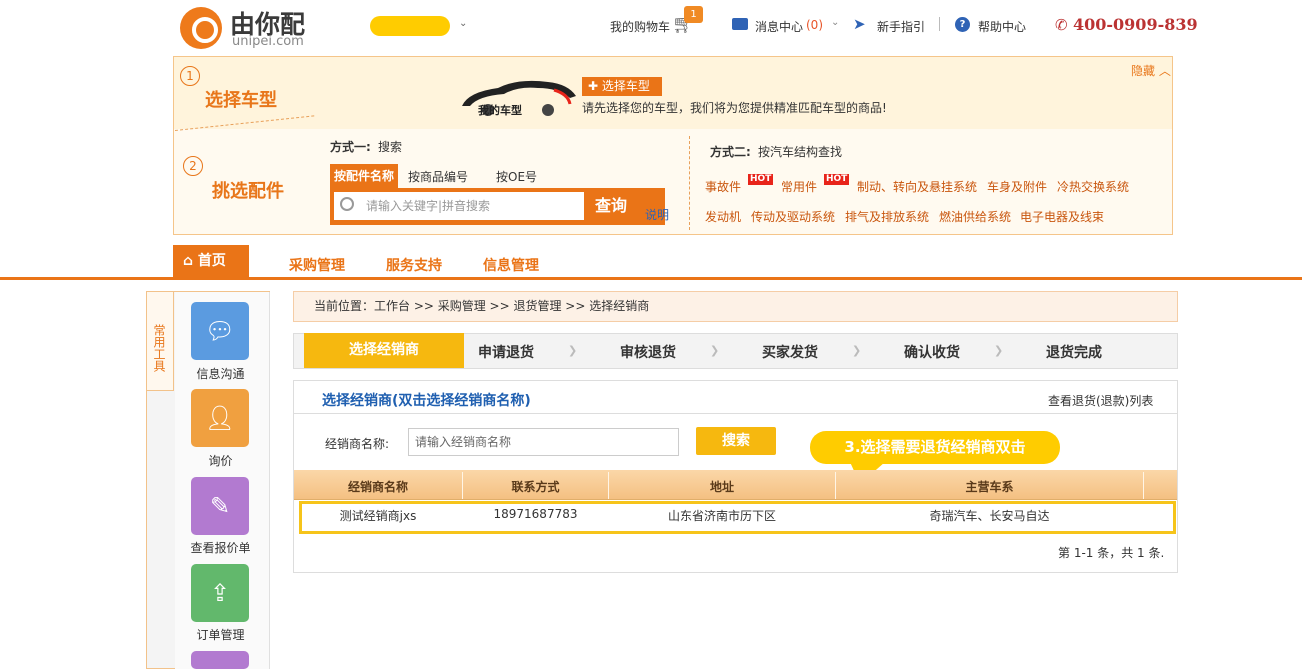 Image resolution: width=1302 pixels, height=669 pixels. Describe the element at coordinates (1061, 25) in the screenshot. I see `phone-icon: ✆` at that location.